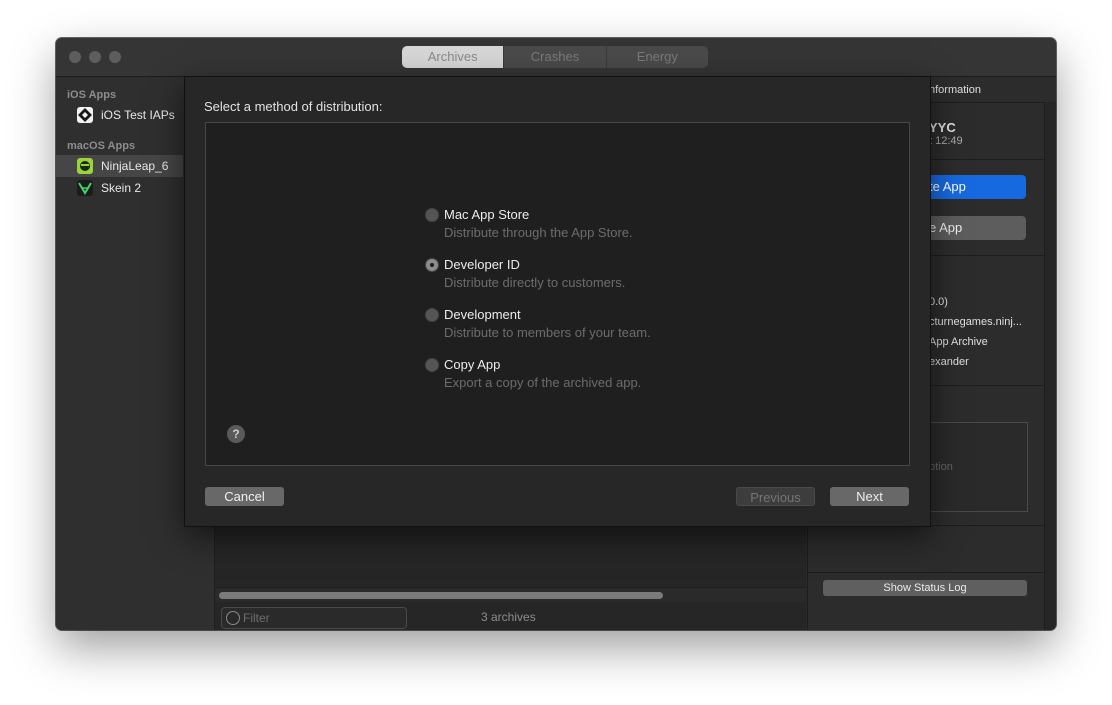 Image resolution: width=1112 pixels, height=705 pixels. What do you see at coordinates (535, 282) in the screenshot?
I see `option-description: Distribute directly to customers.` at bounding box center [535, 282].